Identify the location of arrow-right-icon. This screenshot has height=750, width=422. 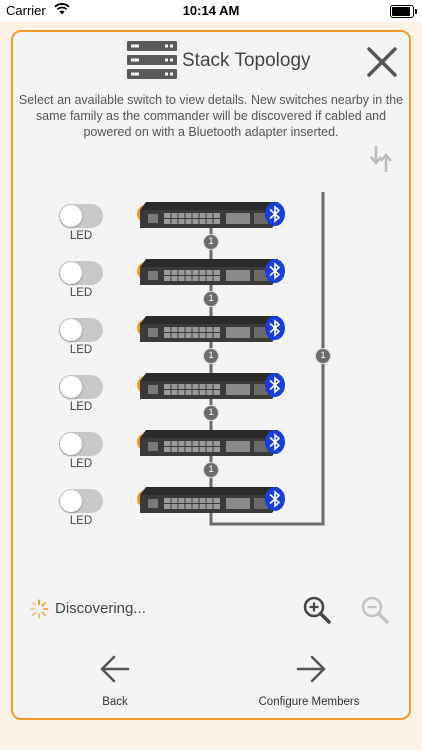
(311, 669).